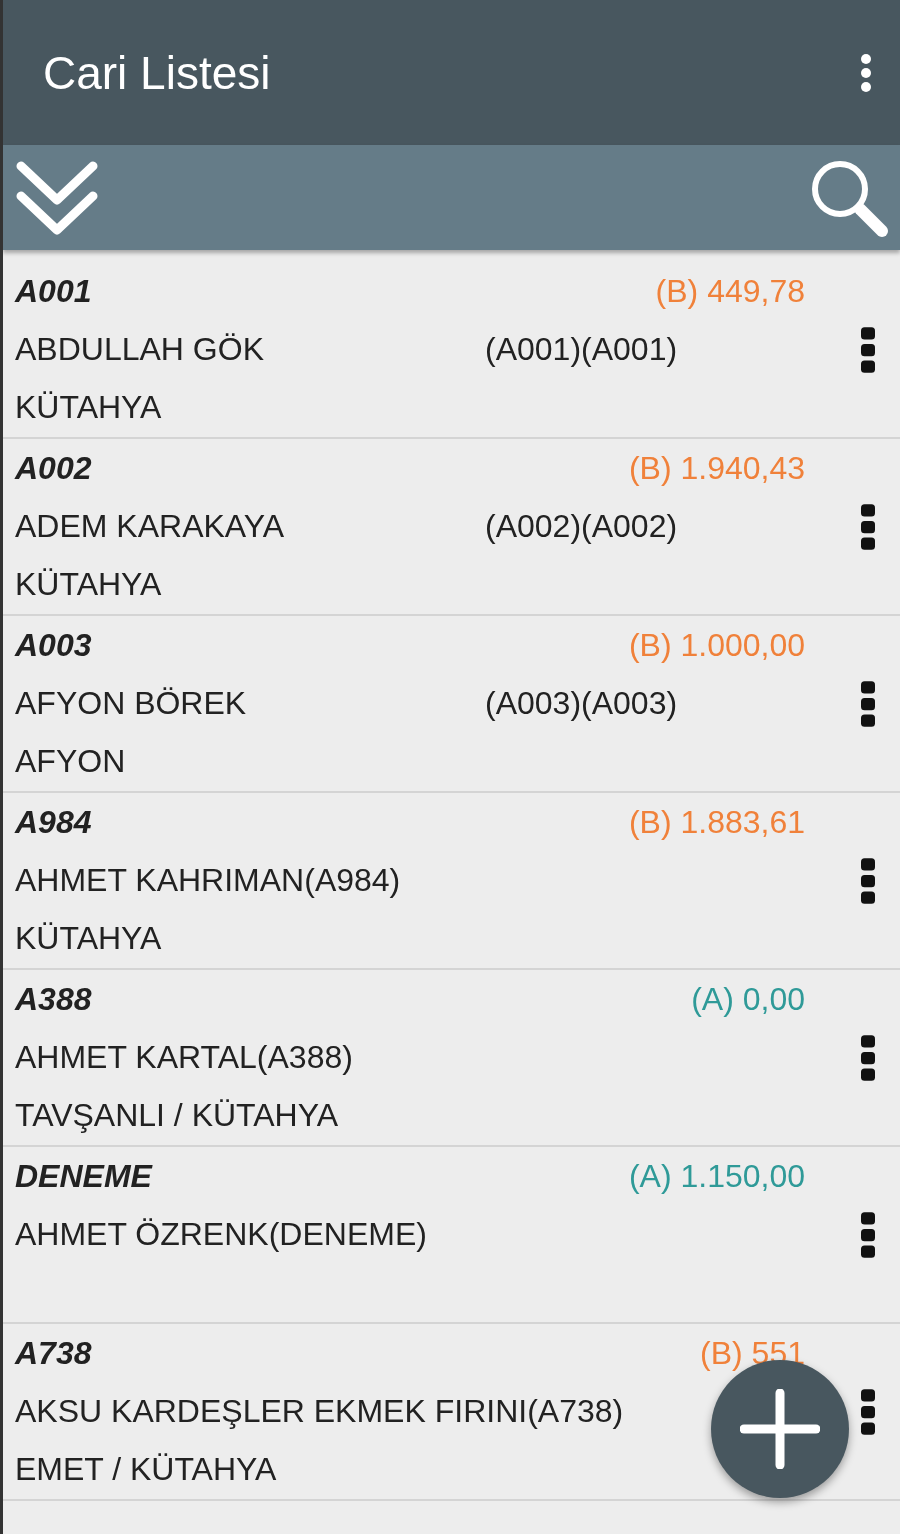 Image resolution: width=900 pixels, height=1534 pixels. Describe the element at coordinates (581, 703) in the screenshot. I see `account-name-suffix: (A003)(A003)` at that location.